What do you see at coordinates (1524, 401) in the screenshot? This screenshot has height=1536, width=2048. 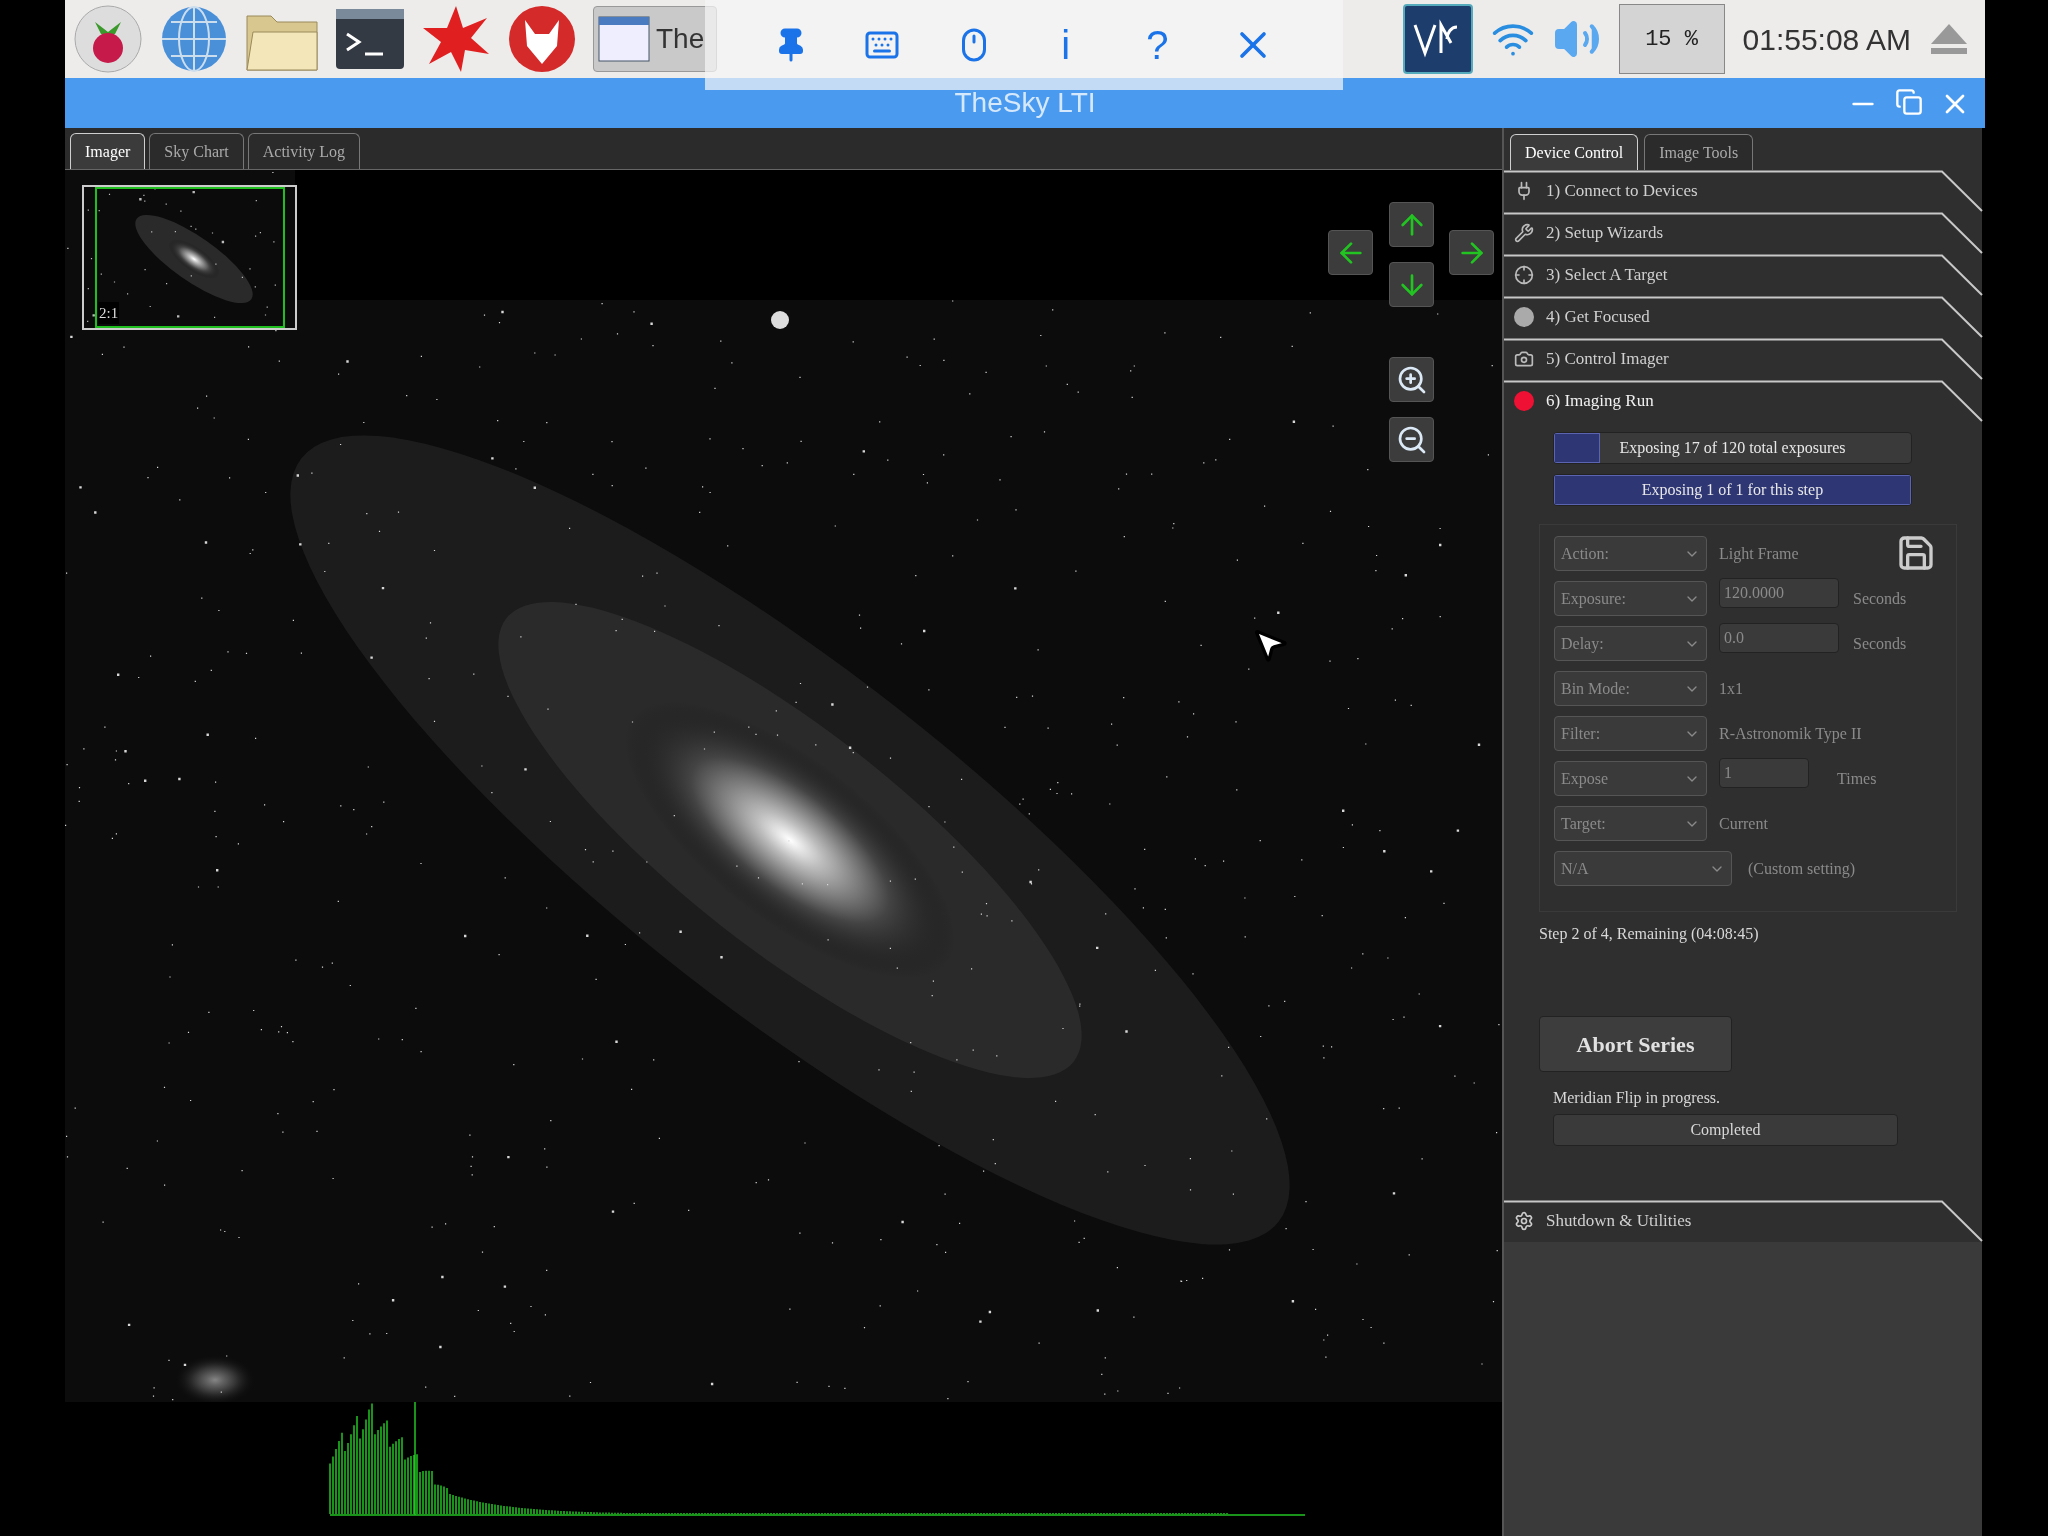 I see `record-icon` at bounding box center [1524, 401].